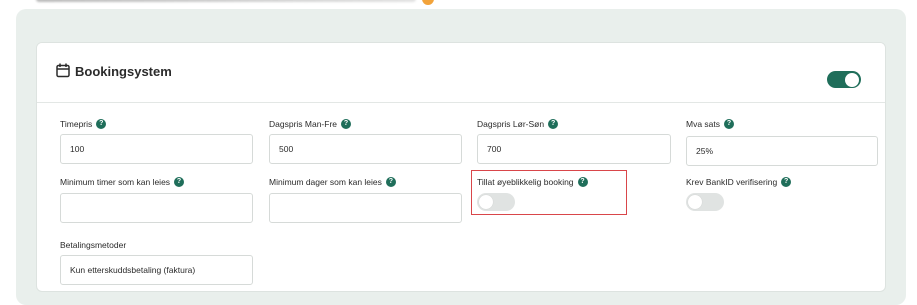 This screenshot has height=305, width=917. What do you see at coordinates (93, 245) in the screenshot?
I see `betalingsmetoder-label: Betalingsmetoder` at bounding box center [93, 245].